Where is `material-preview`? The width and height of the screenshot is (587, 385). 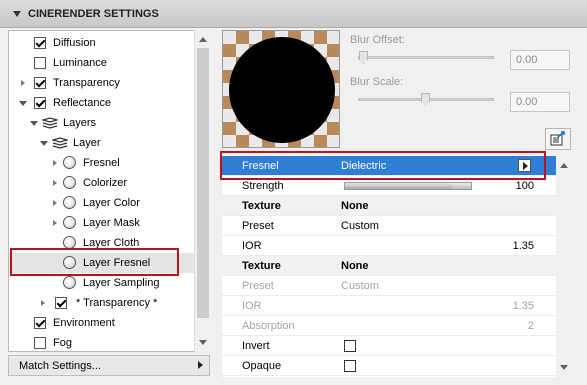 material-preview is located at coordinates (281, 89).